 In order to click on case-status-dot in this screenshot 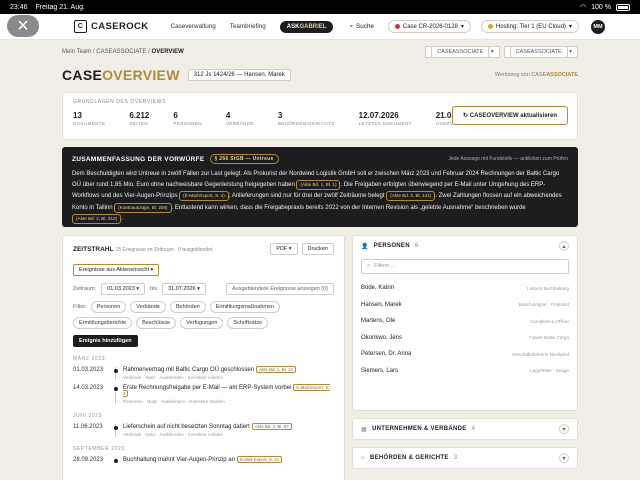, I will do `click(397, 26)`.